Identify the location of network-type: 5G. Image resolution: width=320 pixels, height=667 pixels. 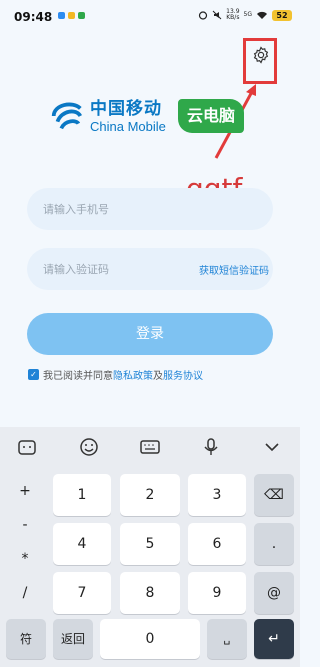
(247, 14).